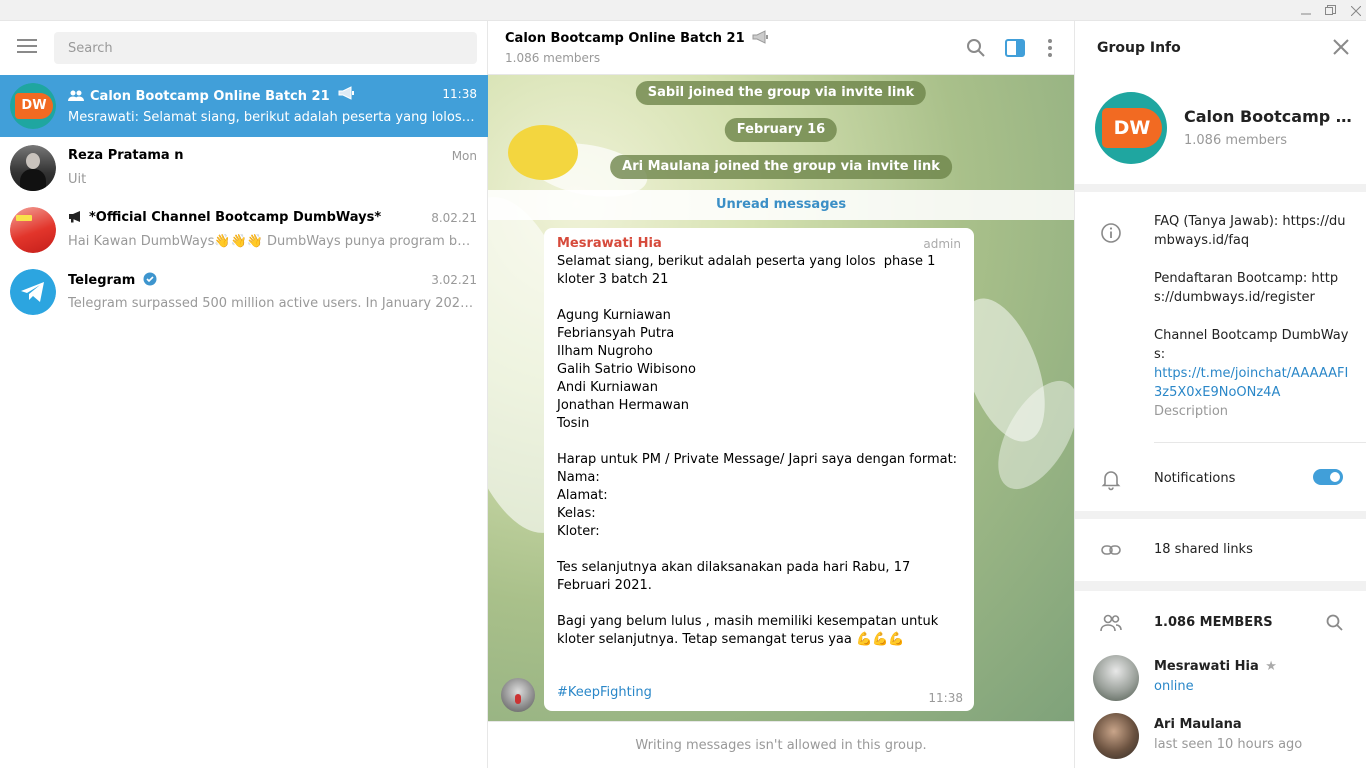  I want to click on search-icon, so click(976, 48).